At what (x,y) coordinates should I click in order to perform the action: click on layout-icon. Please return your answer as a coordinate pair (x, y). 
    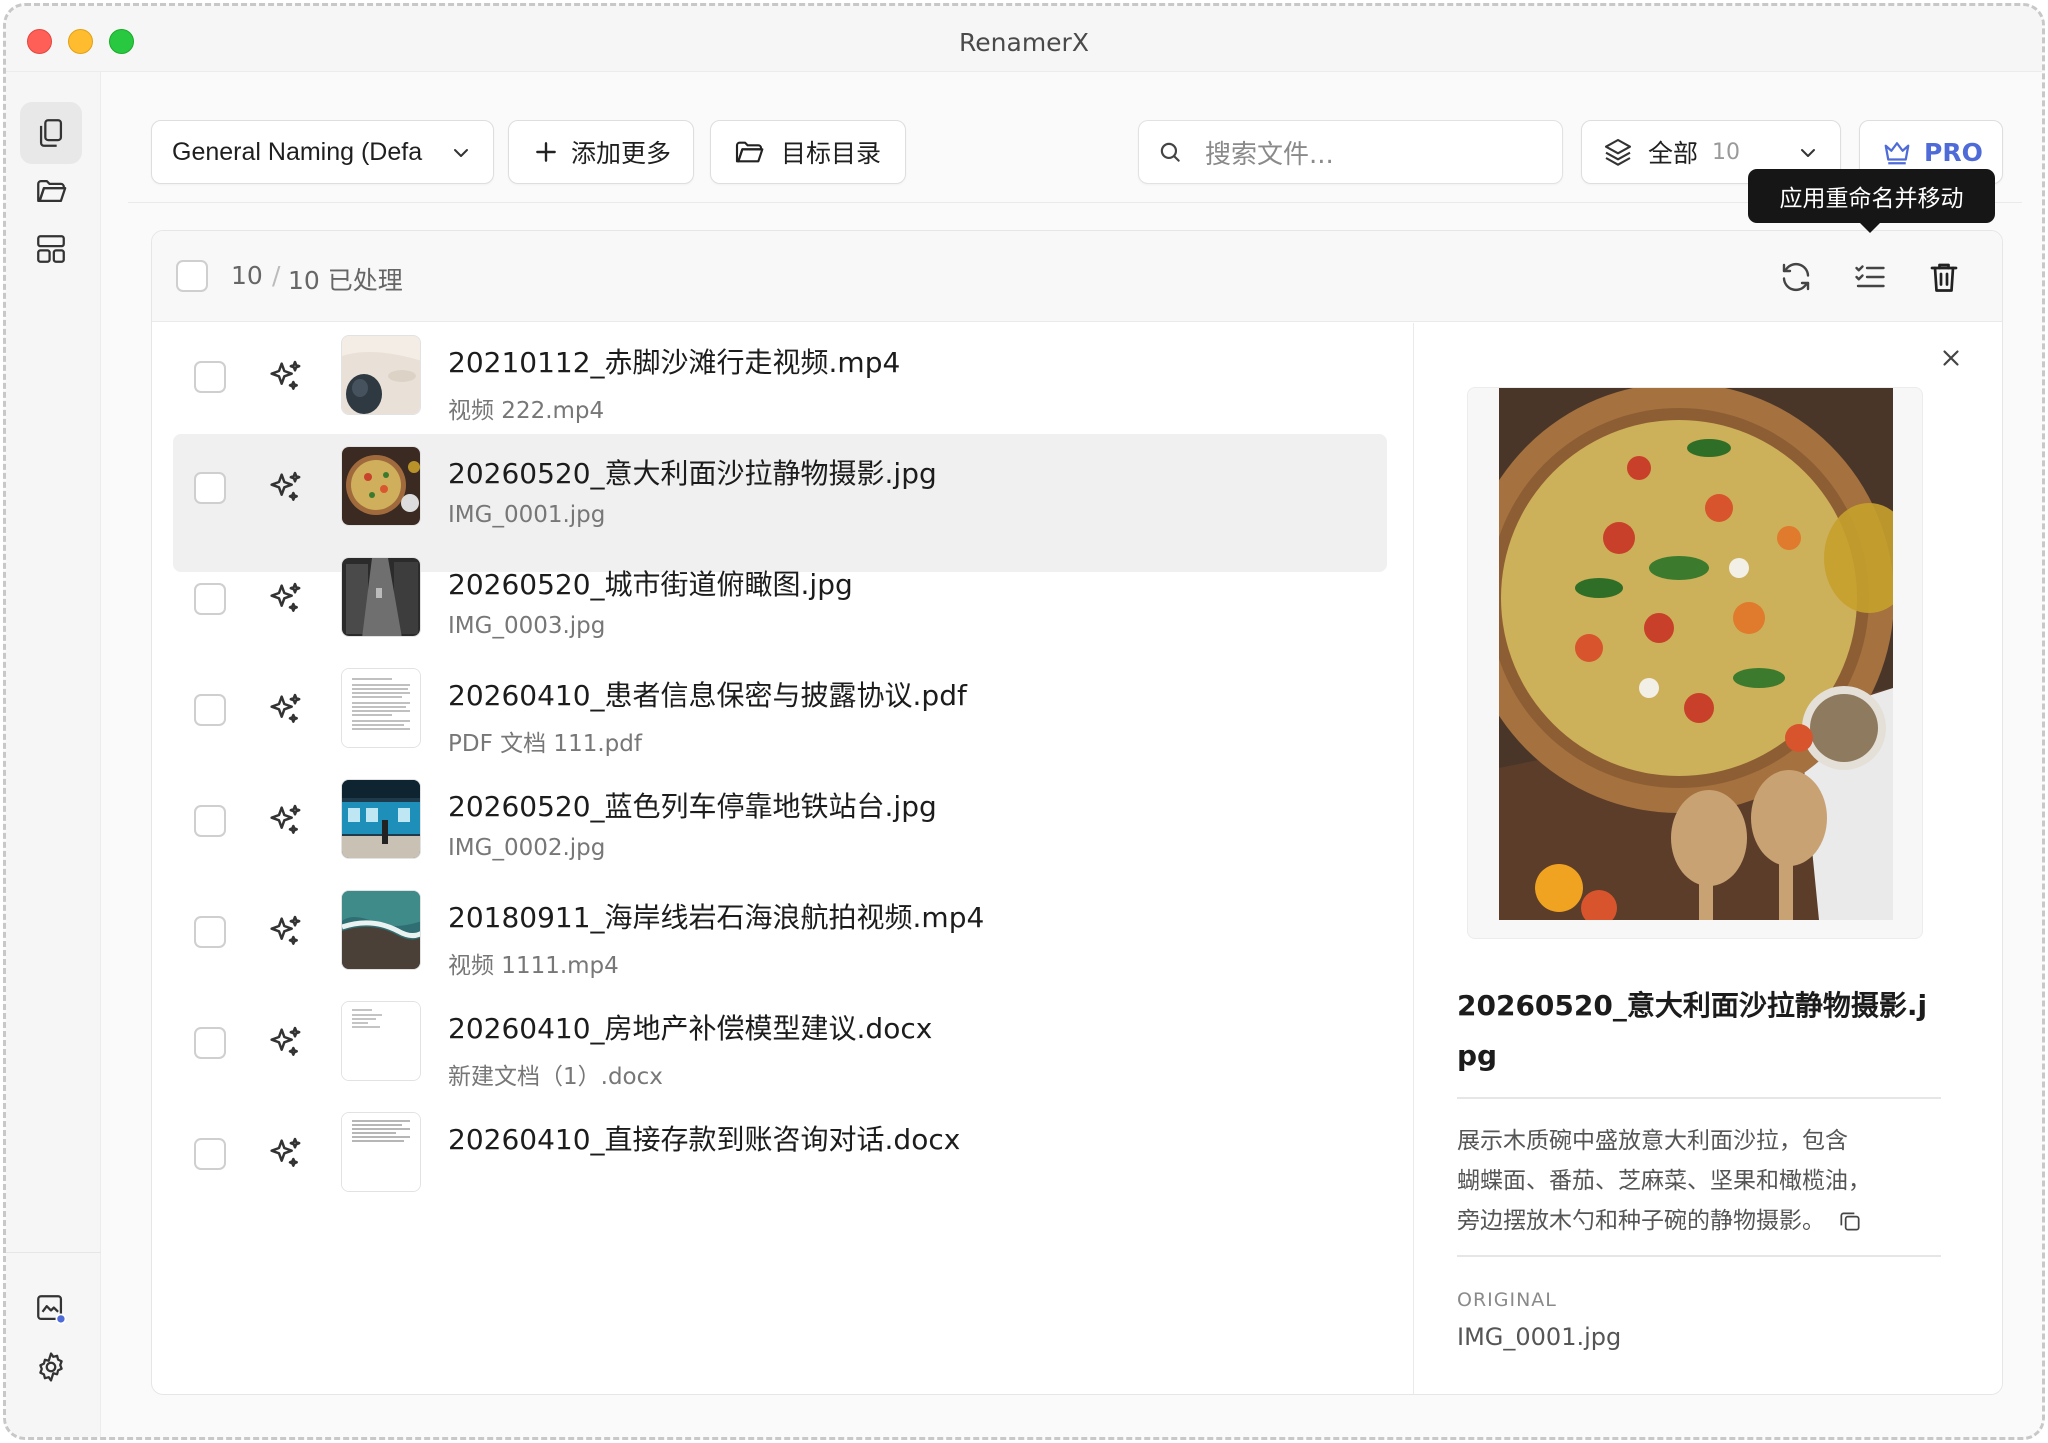
    Looking at the image, I should click on (51, 249).